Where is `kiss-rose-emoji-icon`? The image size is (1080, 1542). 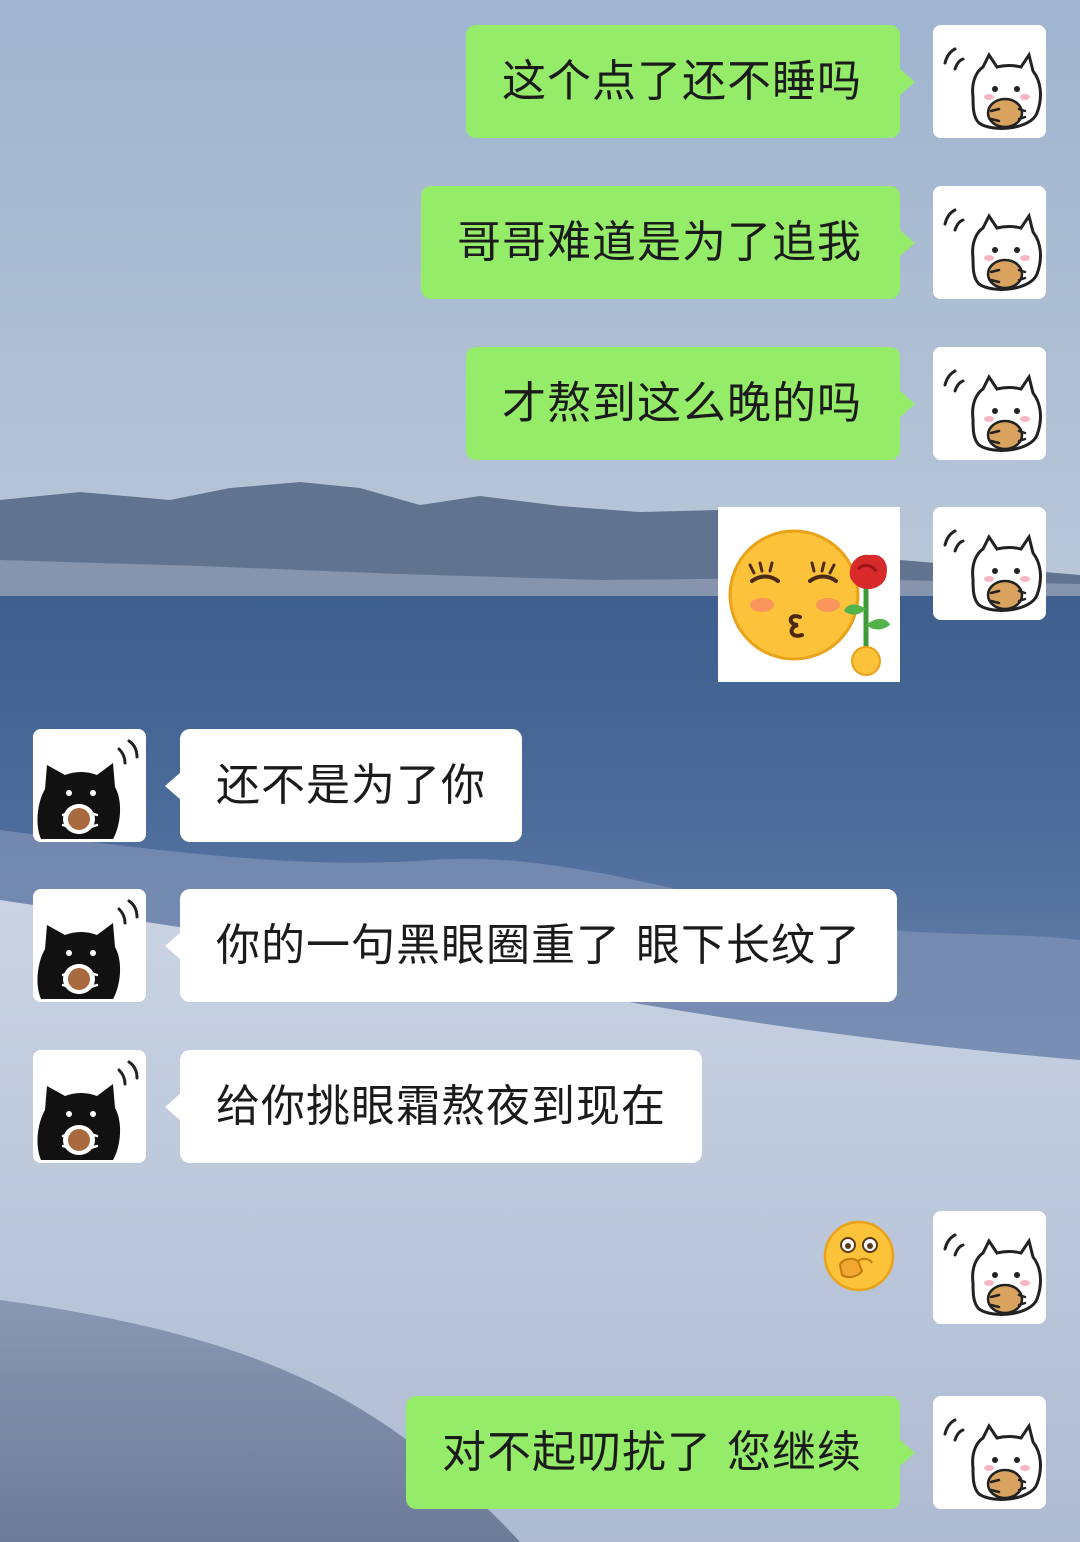 kiss-rose-emoji-icon is located at coordinates (809, 594).